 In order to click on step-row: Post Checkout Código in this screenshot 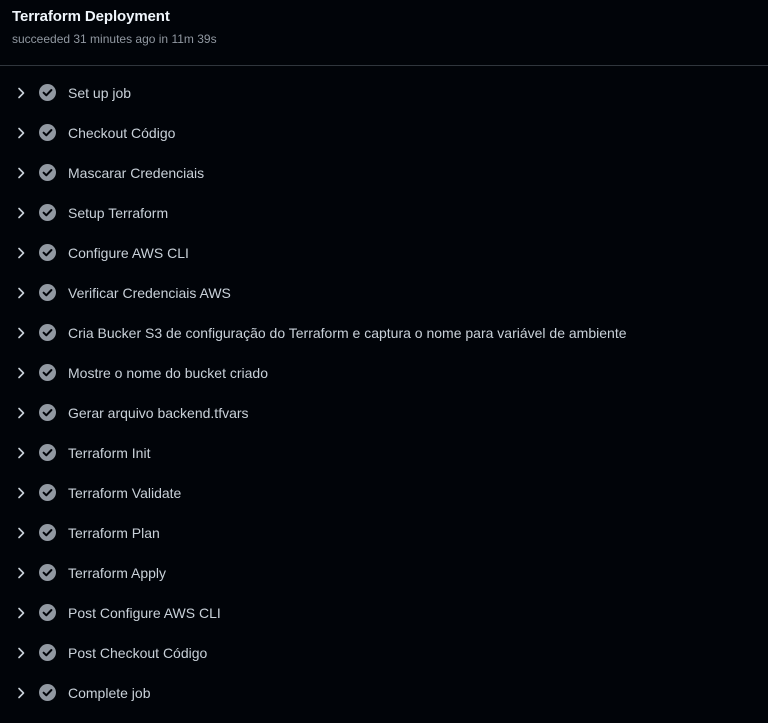, I will do `click(384, 653)`.